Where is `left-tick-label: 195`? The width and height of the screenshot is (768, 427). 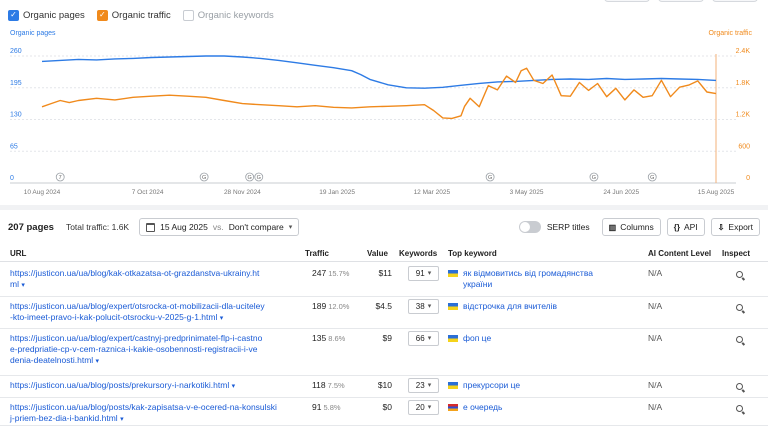 left-tick-label: 195 is located at coordinates (16, 83).